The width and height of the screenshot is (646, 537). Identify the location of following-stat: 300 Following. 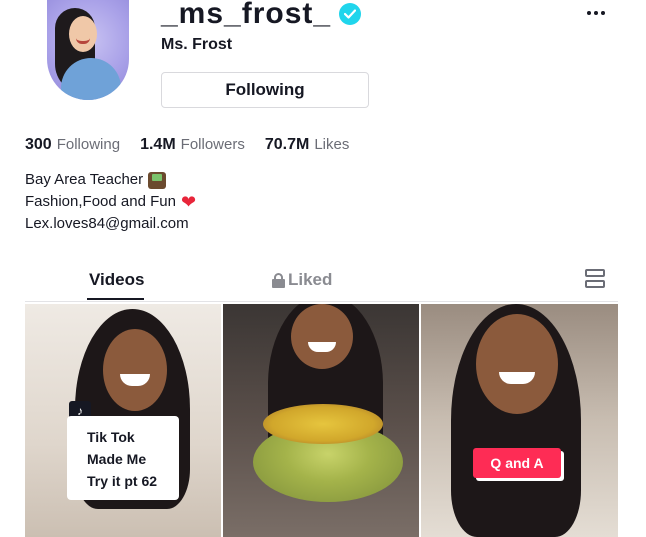
(72, 145).